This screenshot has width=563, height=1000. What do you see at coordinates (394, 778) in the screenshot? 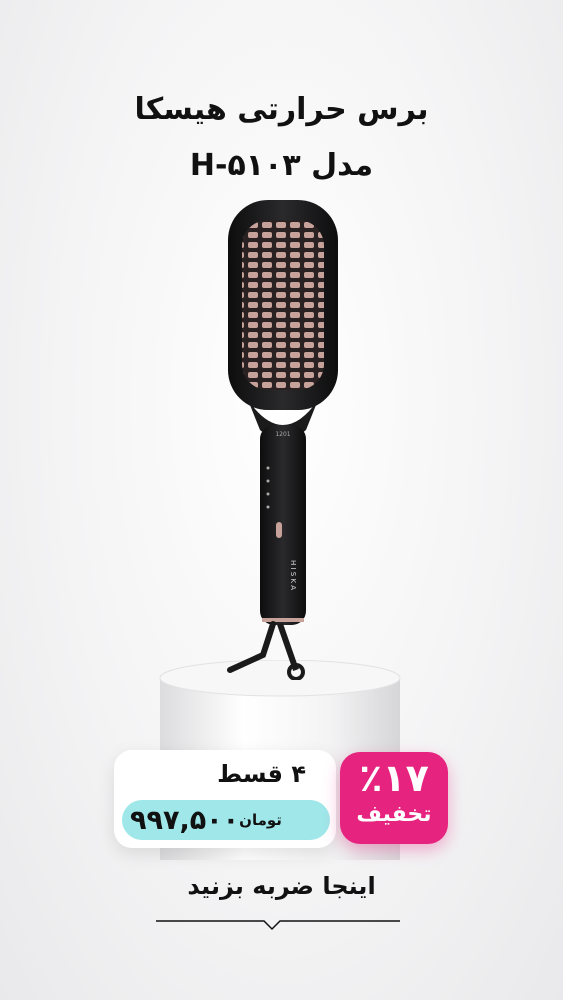
I see `discount-percent: ٪۱۷` at bounding box center [394, 778].